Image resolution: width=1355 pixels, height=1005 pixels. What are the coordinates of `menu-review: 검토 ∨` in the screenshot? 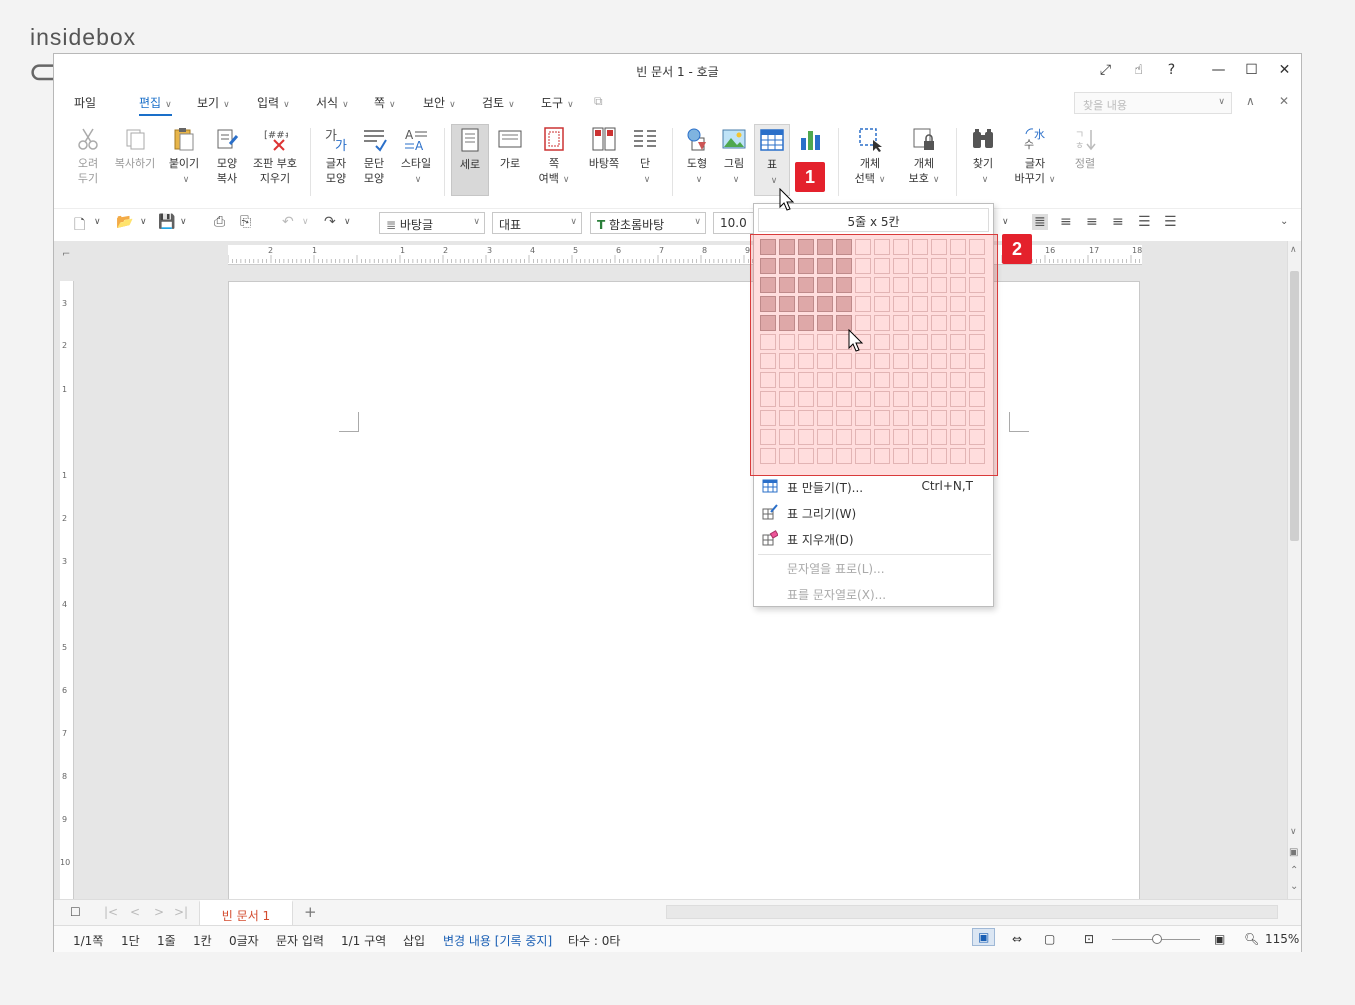 It's located at (498, 102).